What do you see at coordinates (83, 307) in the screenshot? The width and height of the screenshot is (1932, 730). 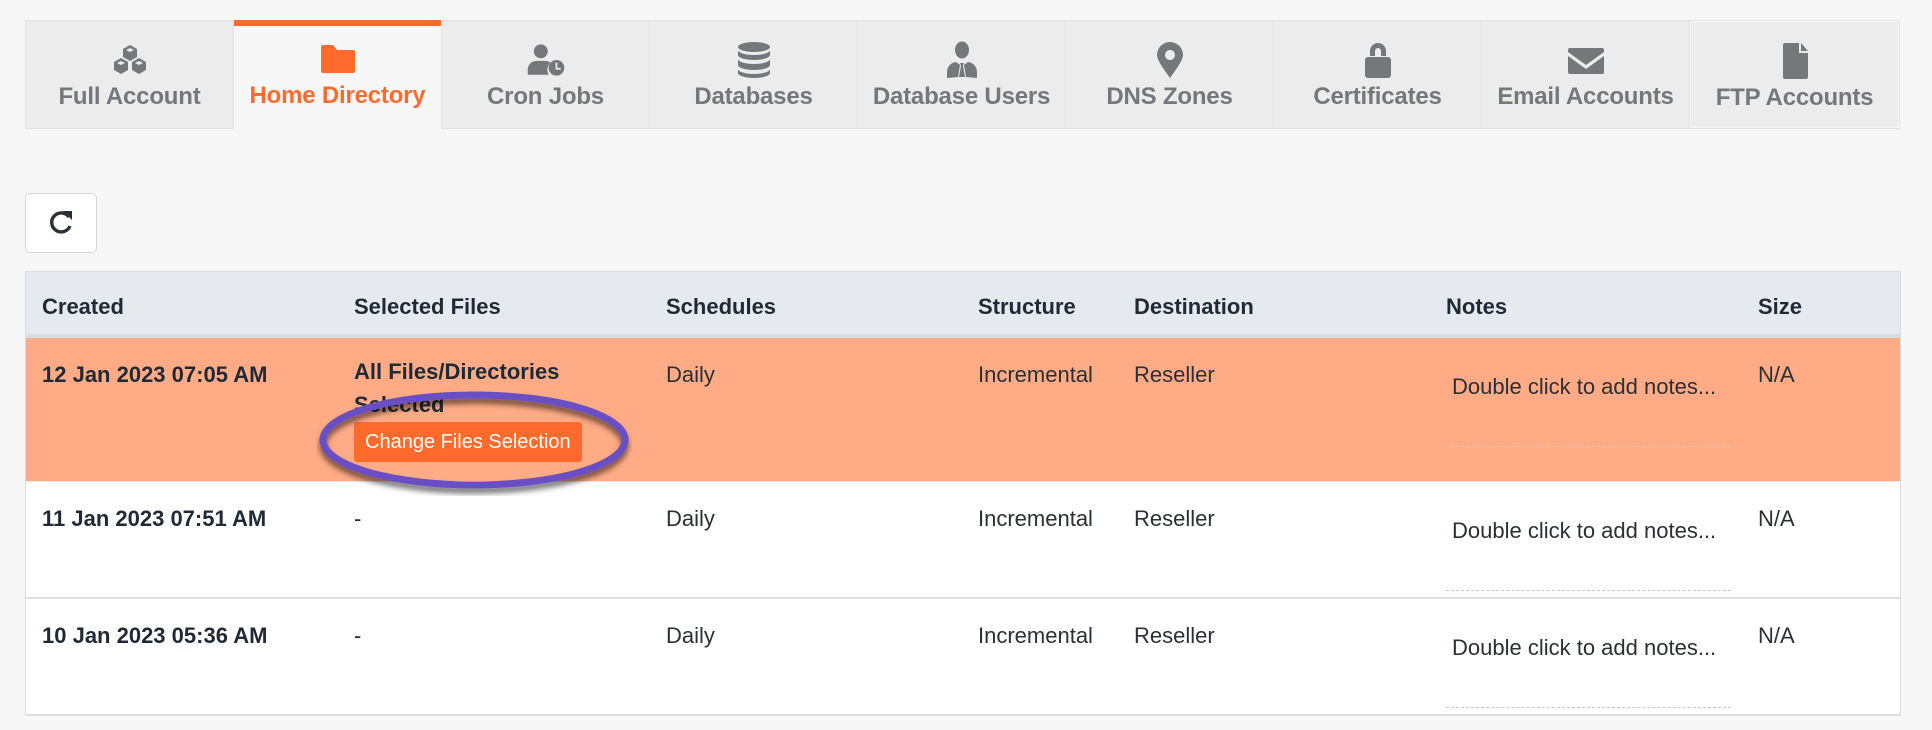 I see `column-header-created: Created` at bounding box center [83, 307].